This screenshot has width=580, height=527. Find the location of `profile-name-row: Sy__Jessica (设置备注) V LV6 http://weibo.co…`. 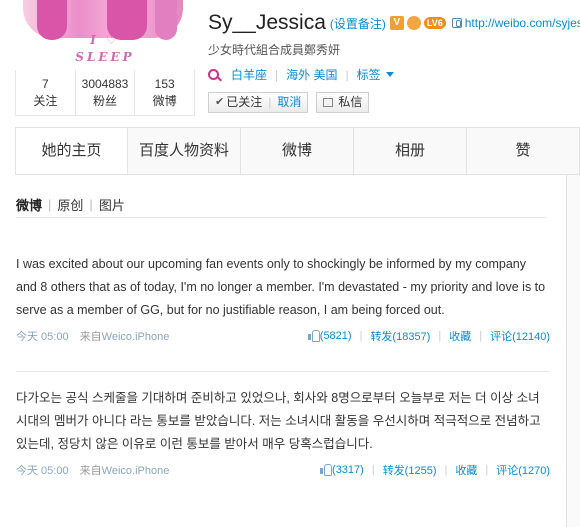

profile-name-row: Sy__Jessica (设置备注) V LV6 http://weibo.co… is located at coordinates (394, 23).